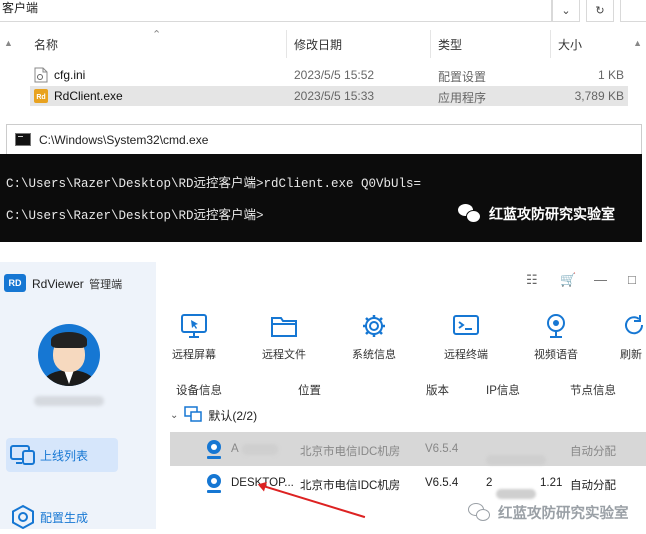 This screenshot has width=646, height=534. Describe the element at coordinates (586, 282) in the screenshot. I see `window-controls: ☷ 🛒 — □` at that location.